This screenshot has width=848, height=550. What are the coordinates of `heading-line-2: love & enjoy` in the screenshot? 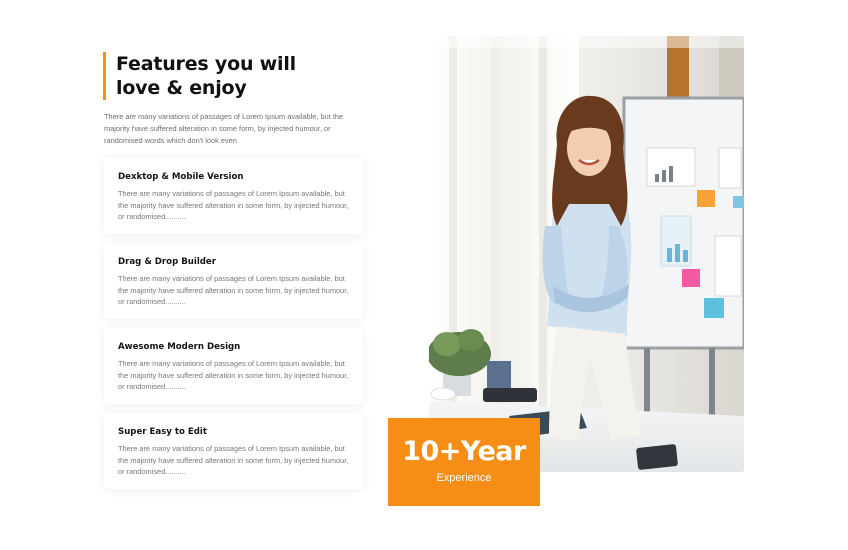 It's located at (181, 88).